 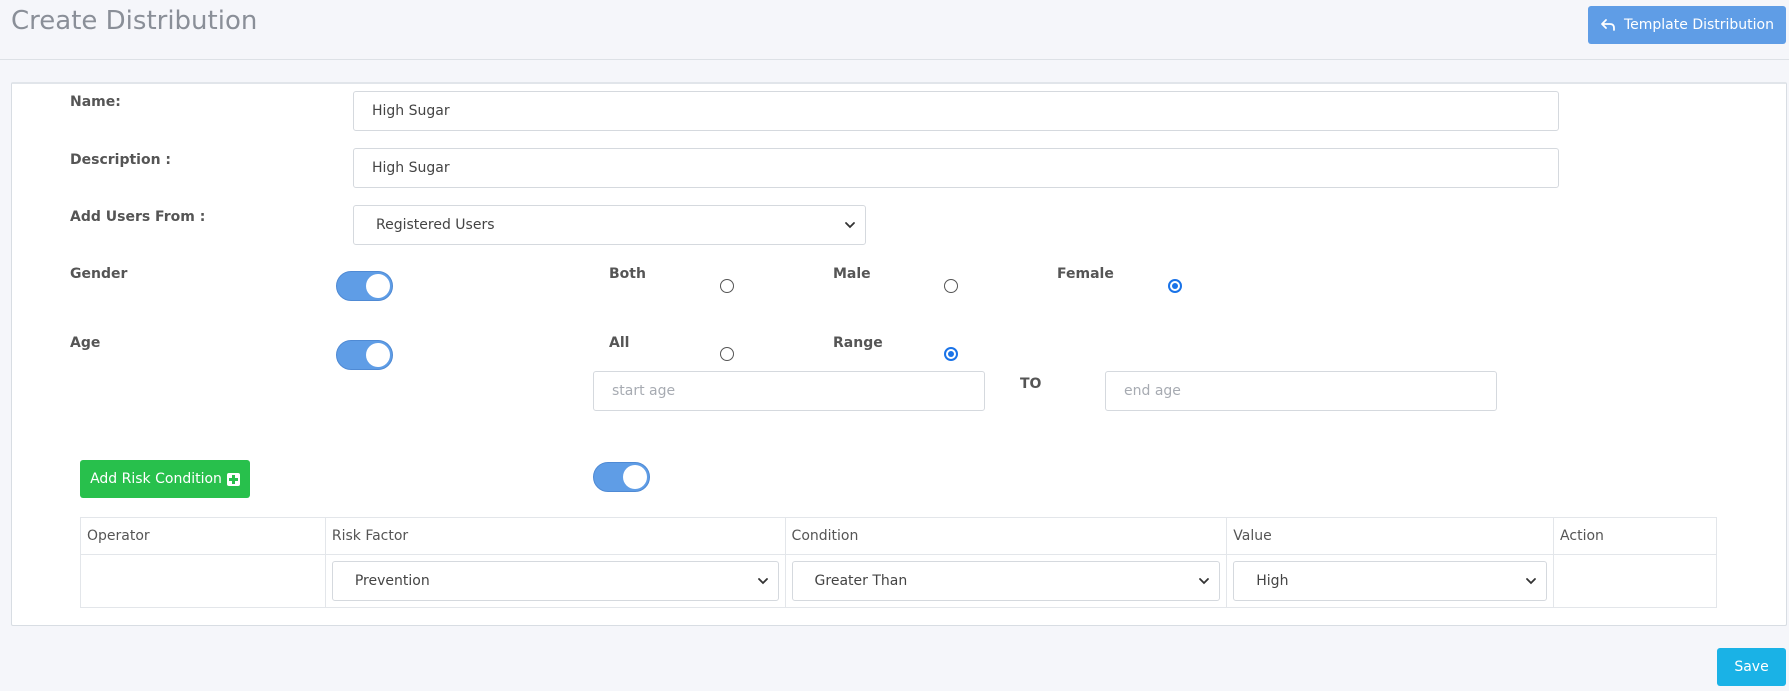 I want to click on gender-radio-both, so click(x=727, y=286).